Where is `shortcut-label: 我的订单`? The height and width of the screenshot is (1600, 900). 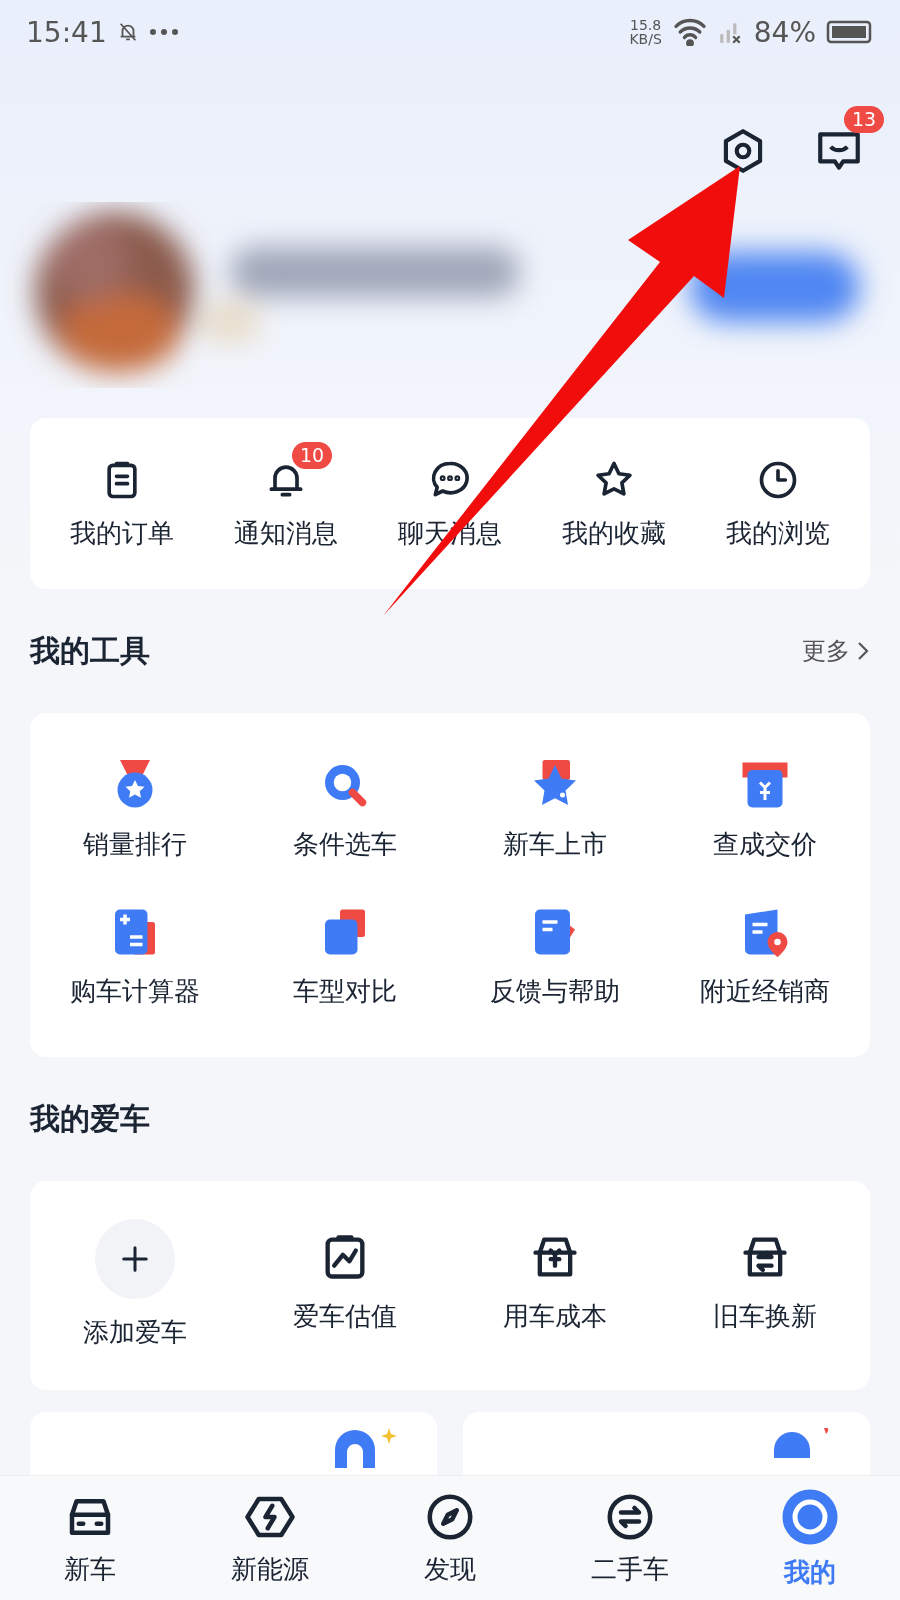 shortcut-label: 我的订单 is located at coordinates (122, 533).